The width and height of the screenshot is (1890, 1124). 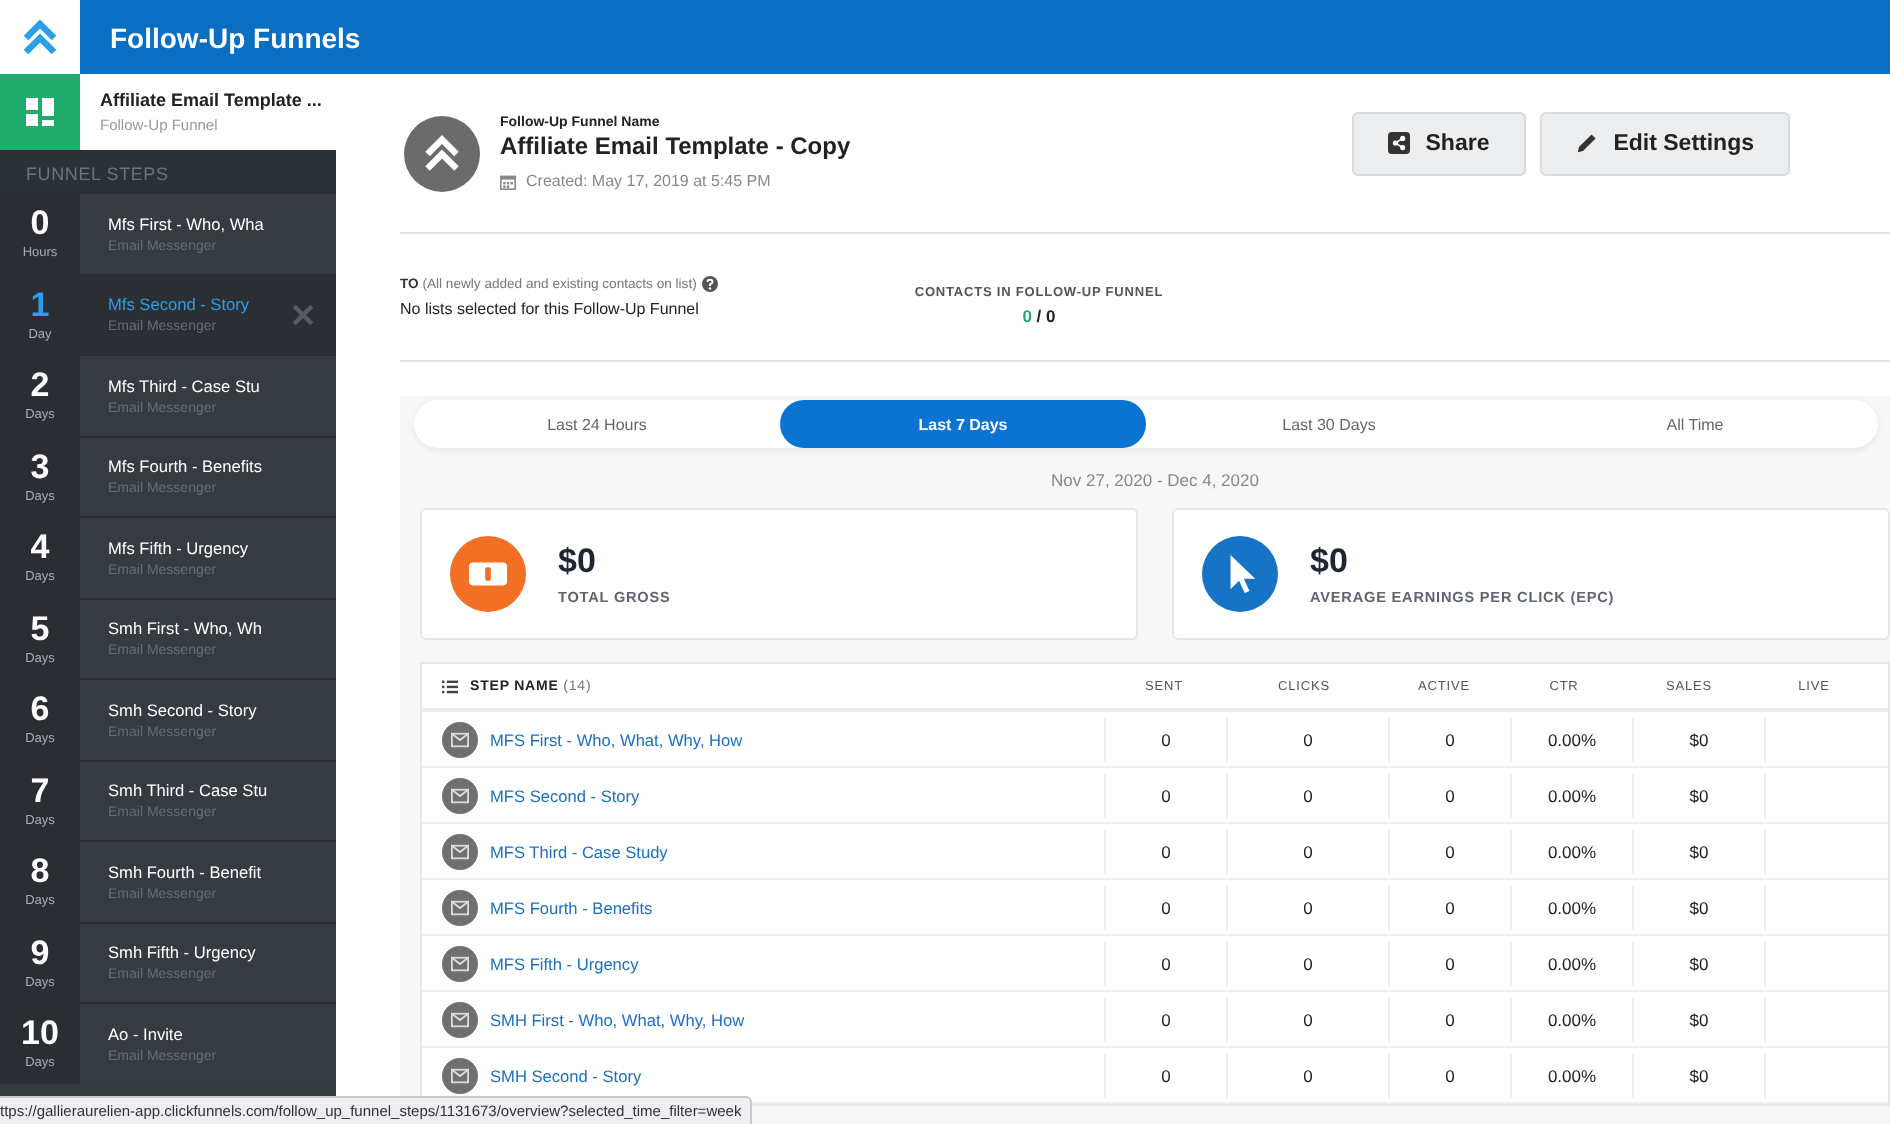 What do you see at coordinates (617, 1019) in the screenshot?
I see `step-link: SMH First - Who, What, Why, How` at bounding box center [617, 1019].